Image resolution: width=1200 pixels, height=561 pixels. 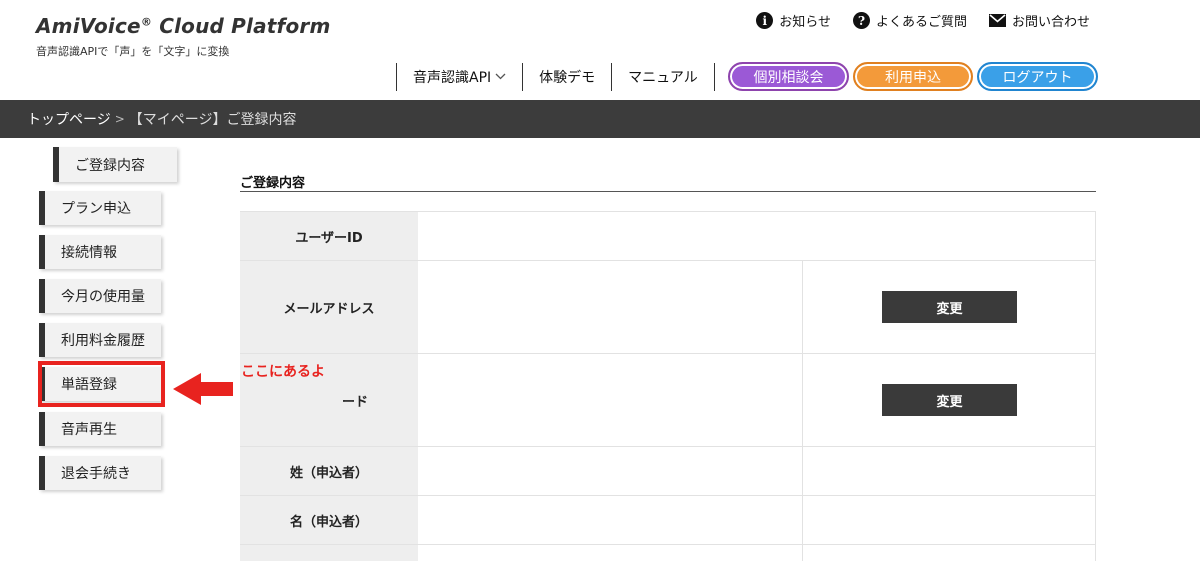 What do you see at coordinates (610, 307) in the screenshot?
I see `value-email` at bounding box center [610, 307].